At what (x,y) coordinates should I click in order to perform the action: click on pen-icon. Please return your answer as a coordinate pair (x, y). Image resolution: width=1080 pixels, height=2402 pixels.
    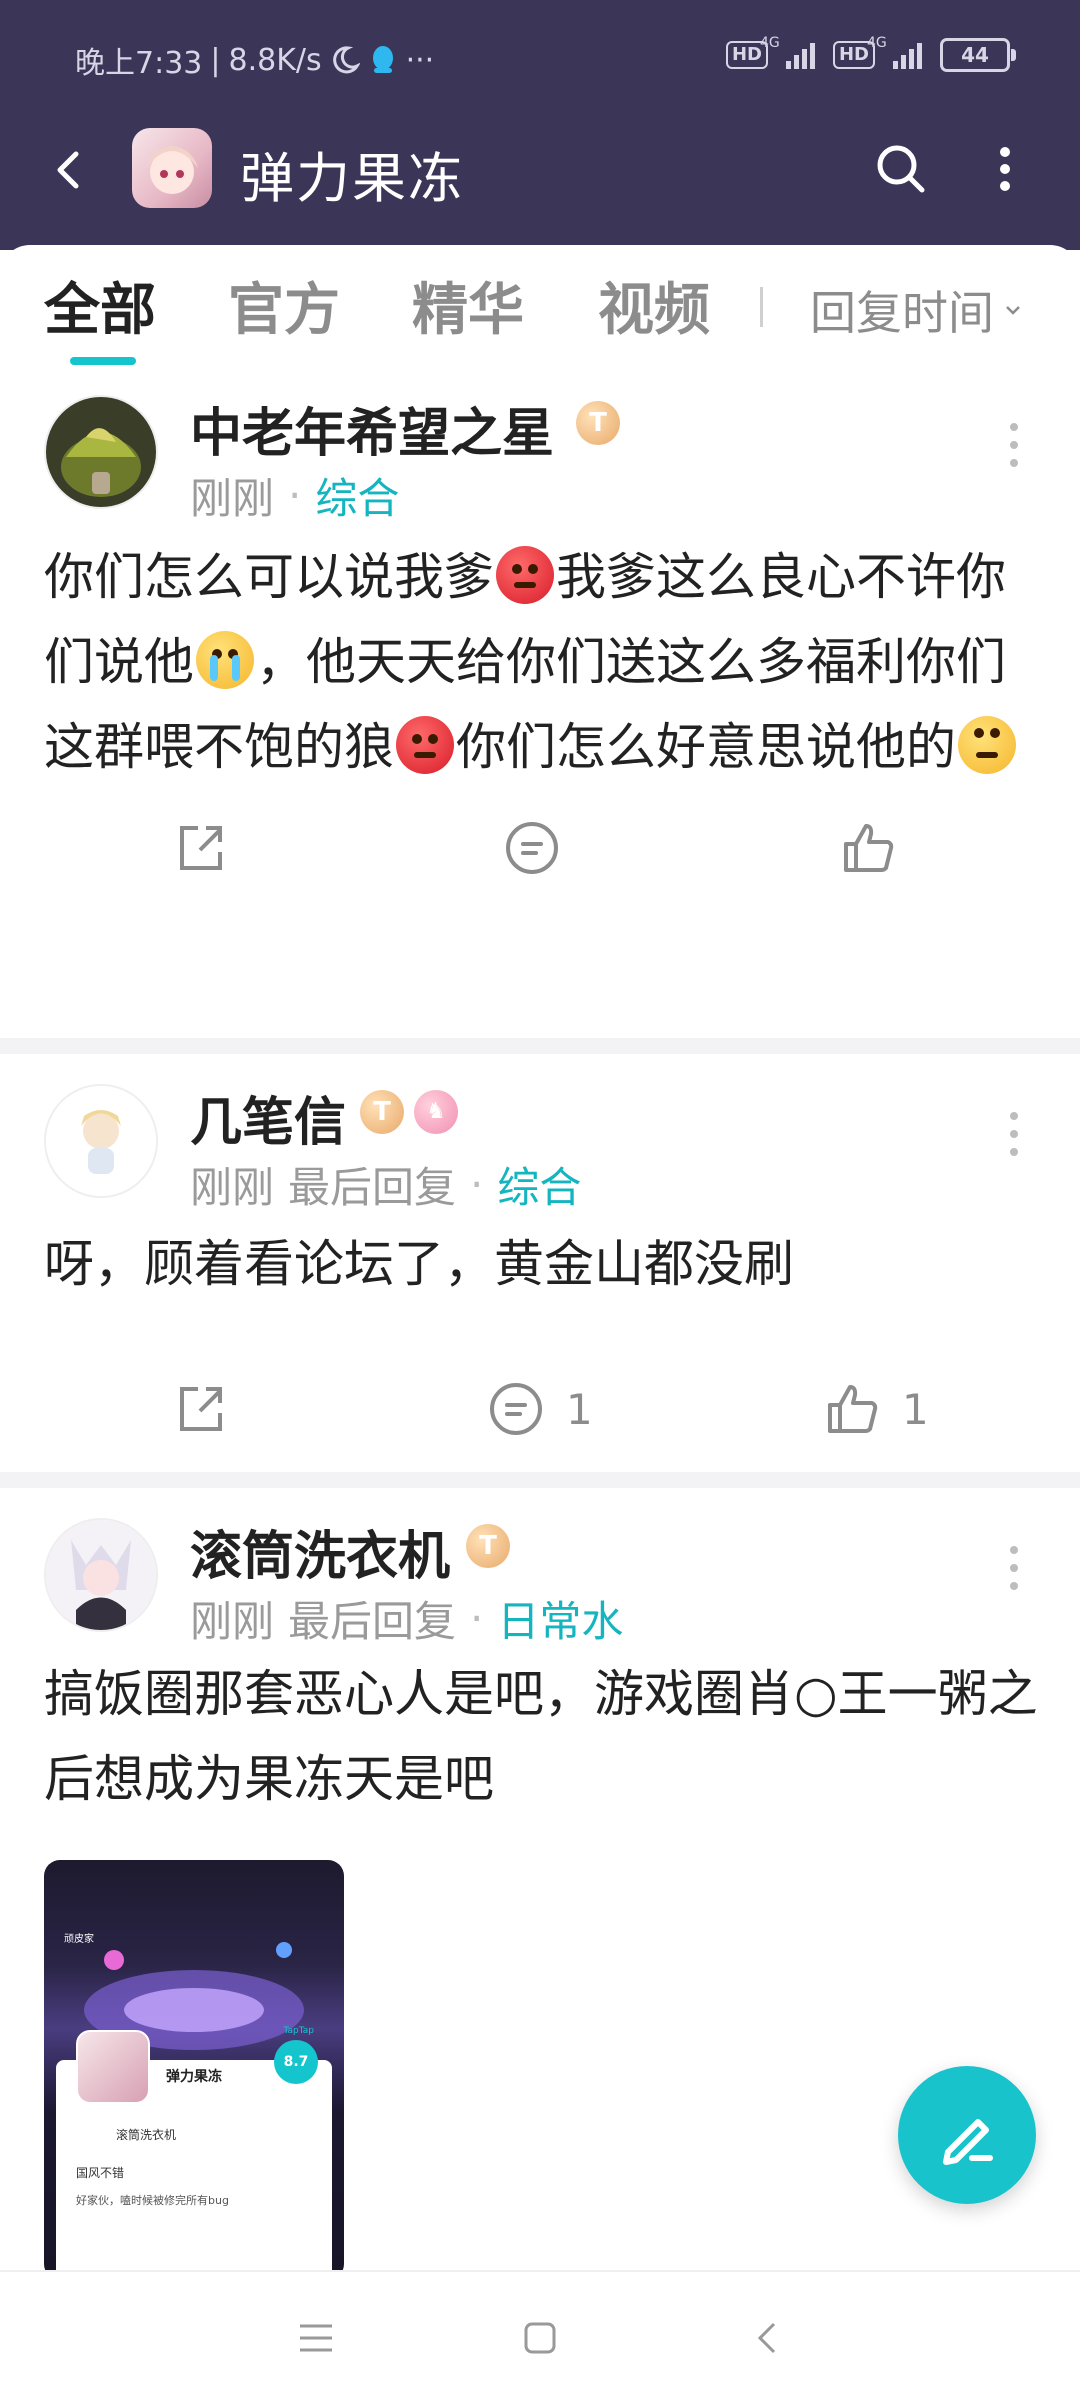
    Looking at the image, I should click on (968, 2142).